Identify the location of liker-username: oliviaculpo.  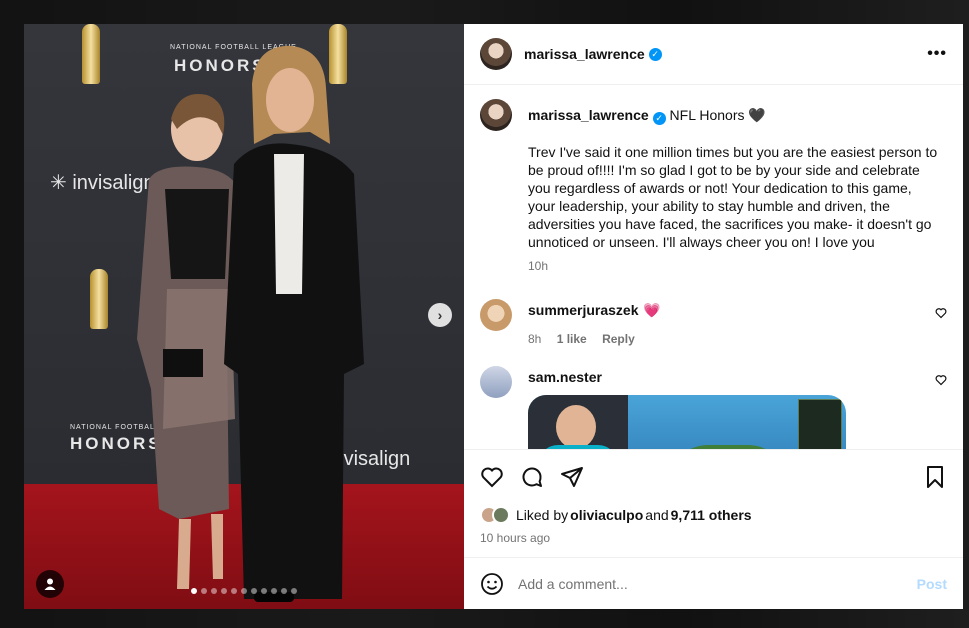
(606, 515).